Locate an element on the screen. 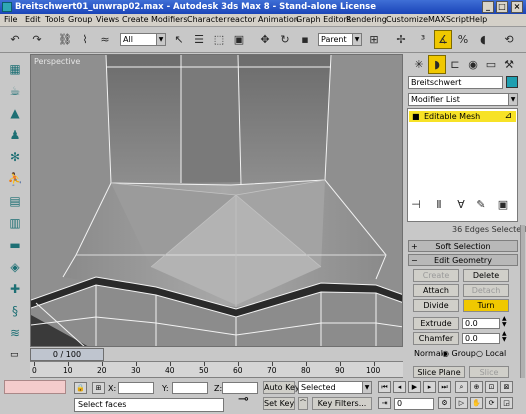 The width and height of the screenshot is (526, 414). maxscript-listener-input is located at coordinates (35, 387).